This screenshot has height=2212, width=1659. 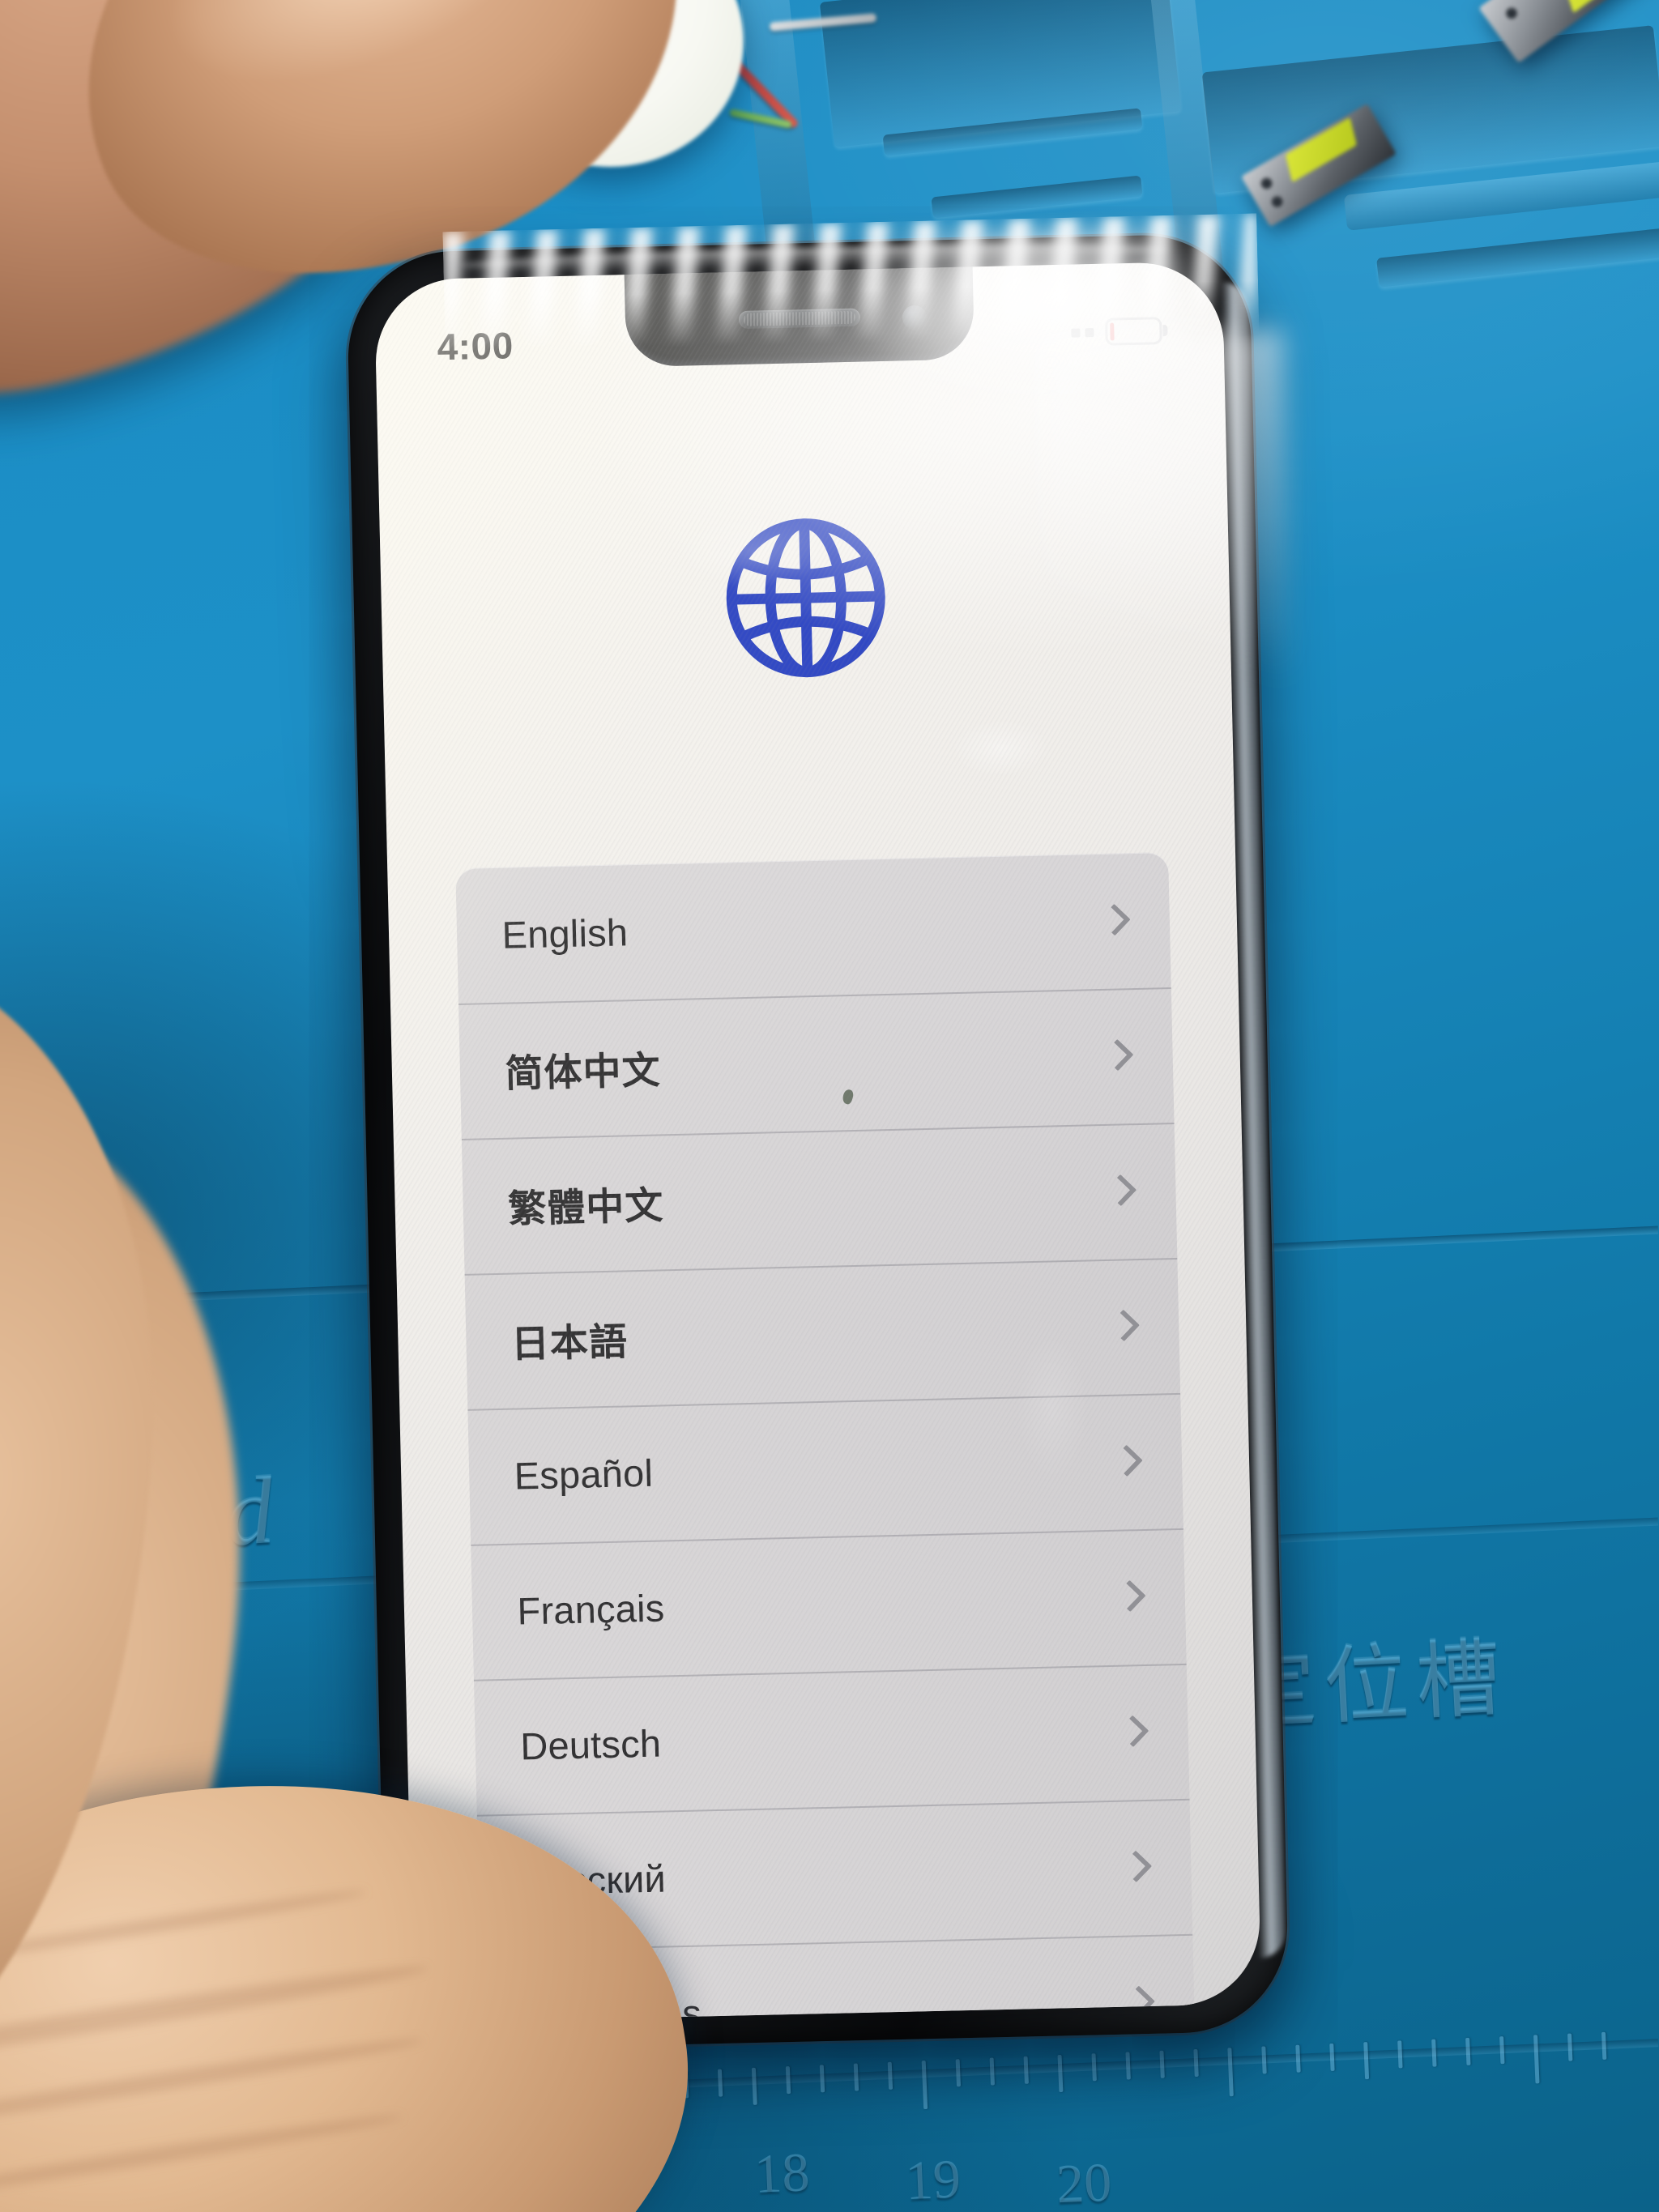 I want to click on language-row-traditional-chinese: 繁體中文, so click(x=819, y=1199).